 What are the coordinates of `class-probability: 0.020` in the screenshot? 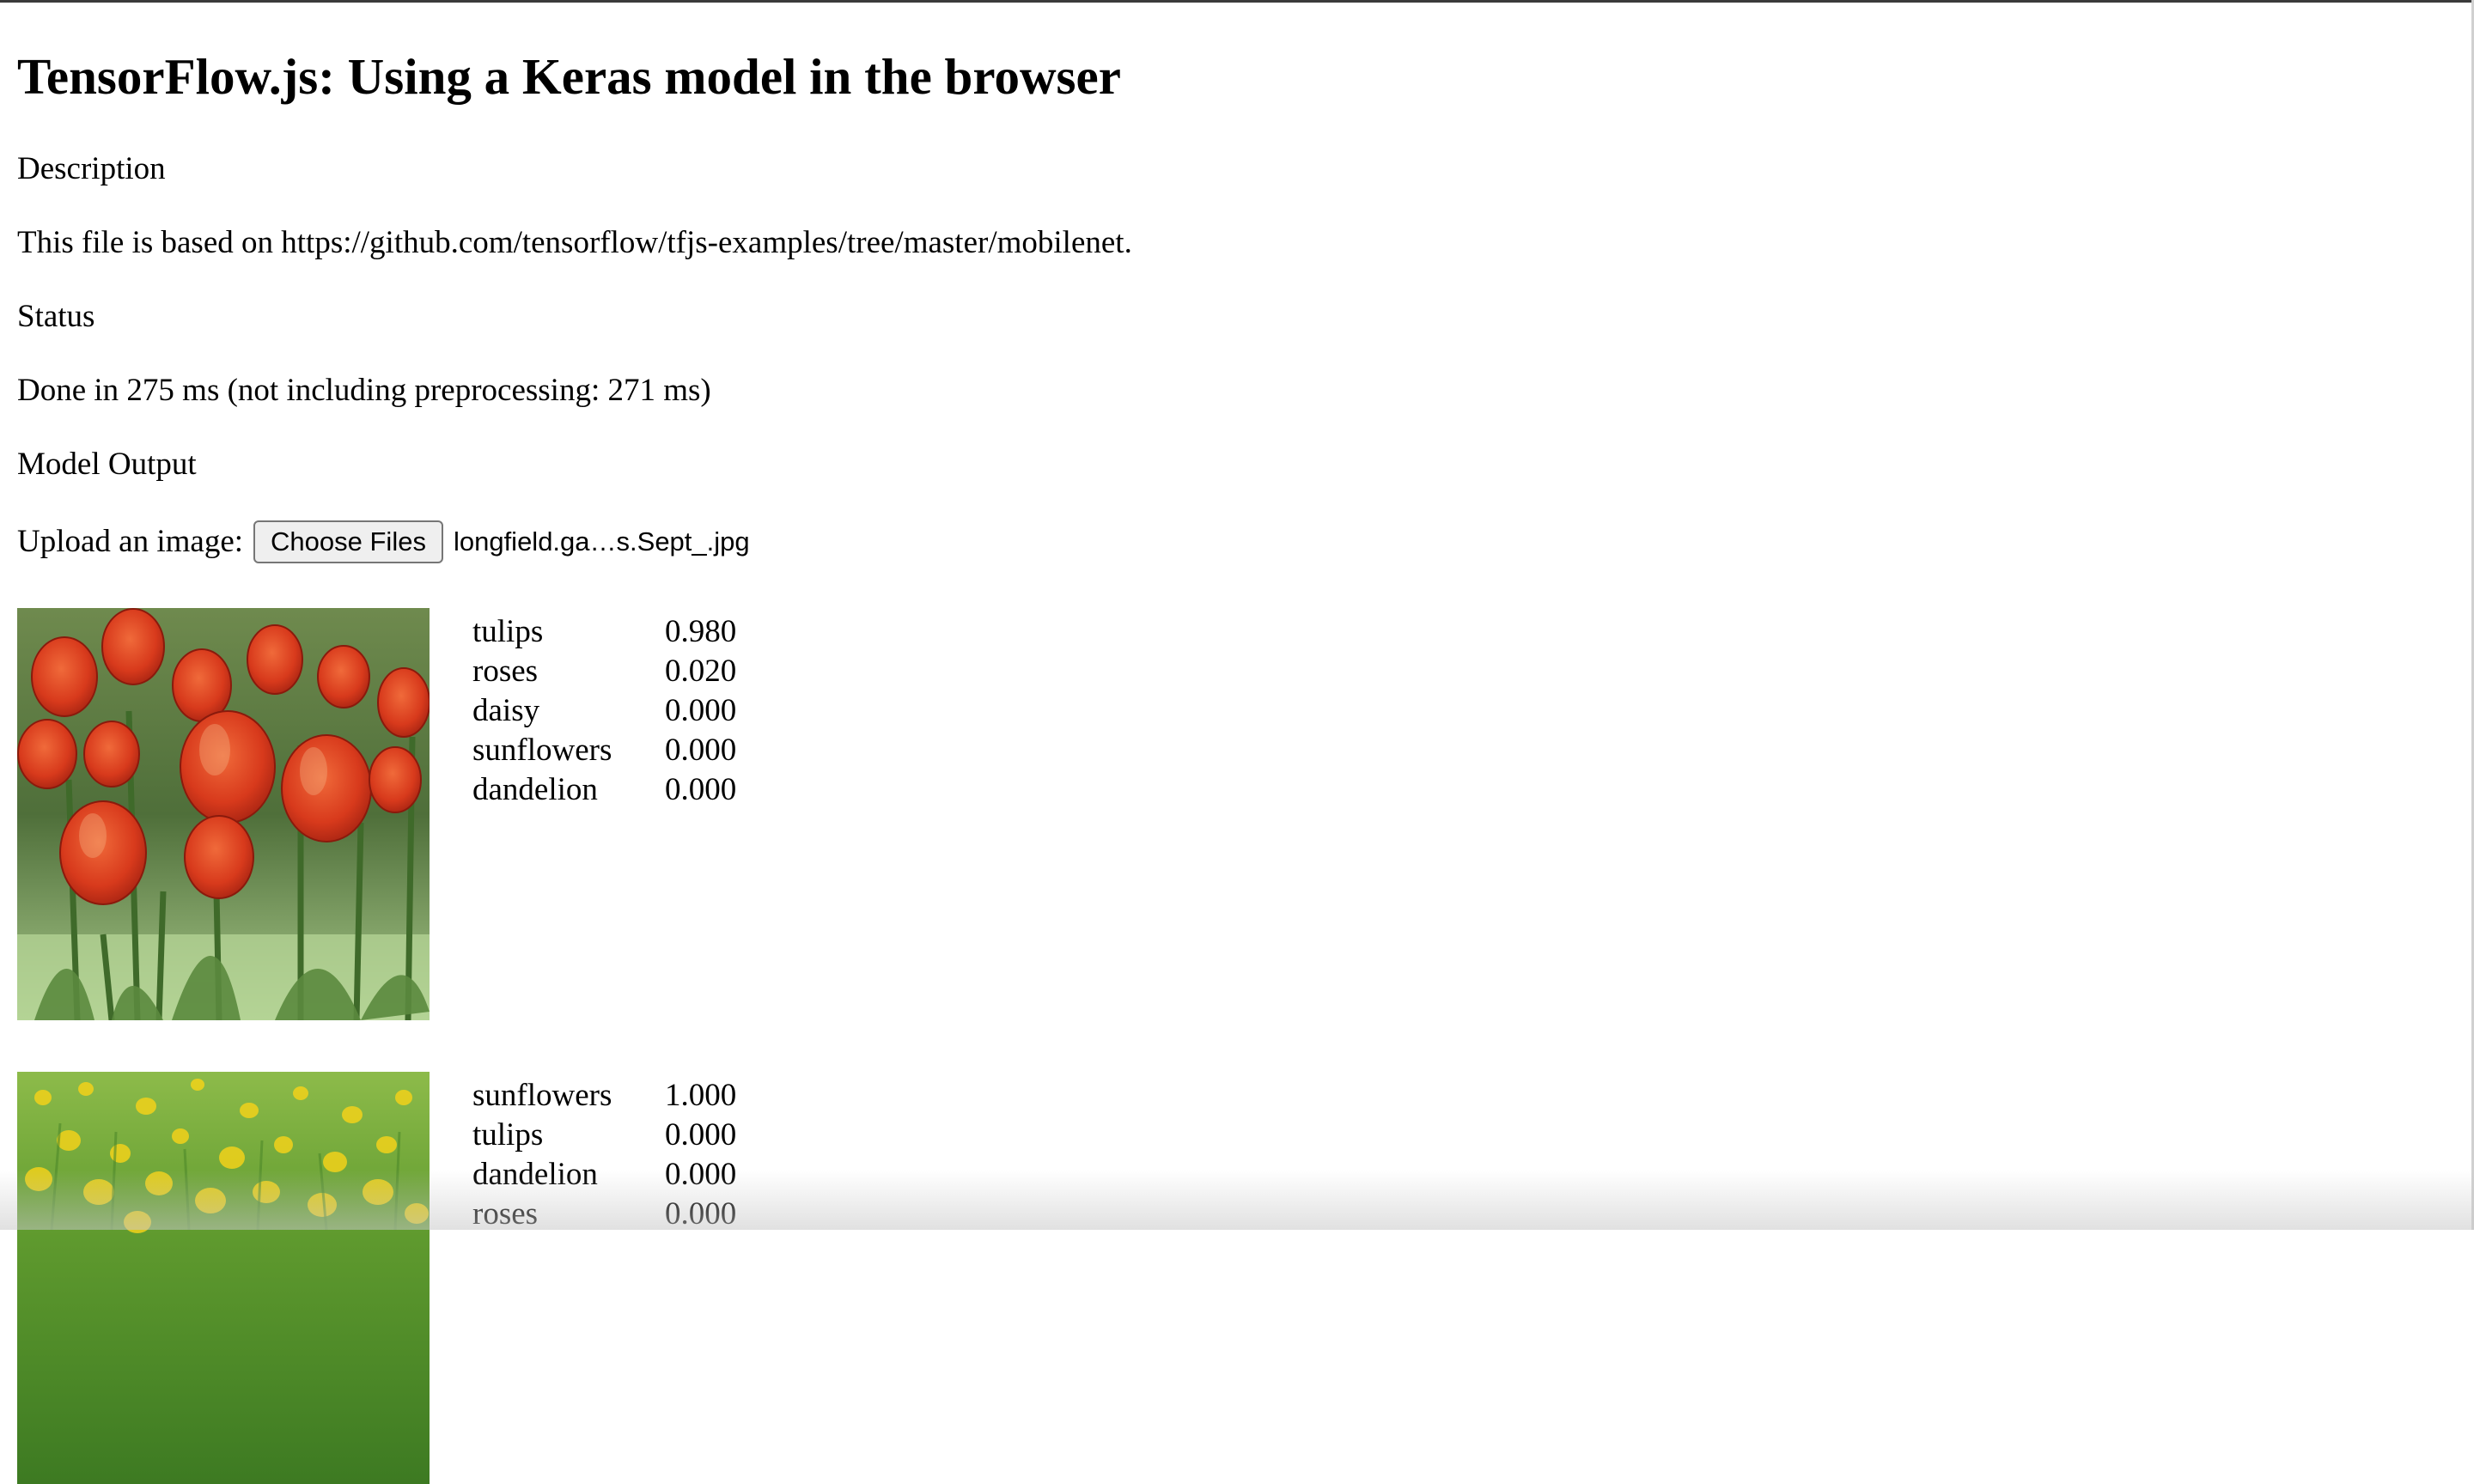 It's located at (701, 671).